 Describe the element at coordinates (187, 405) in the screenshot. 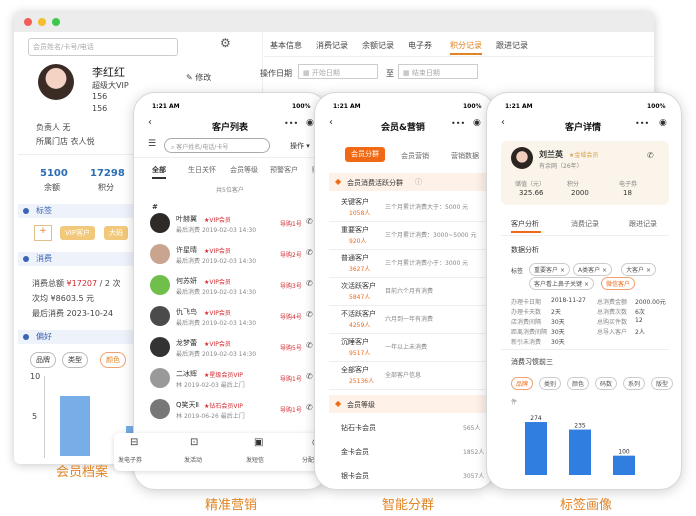

I see `customer-name: Q笑天Ⅱ` at that location.